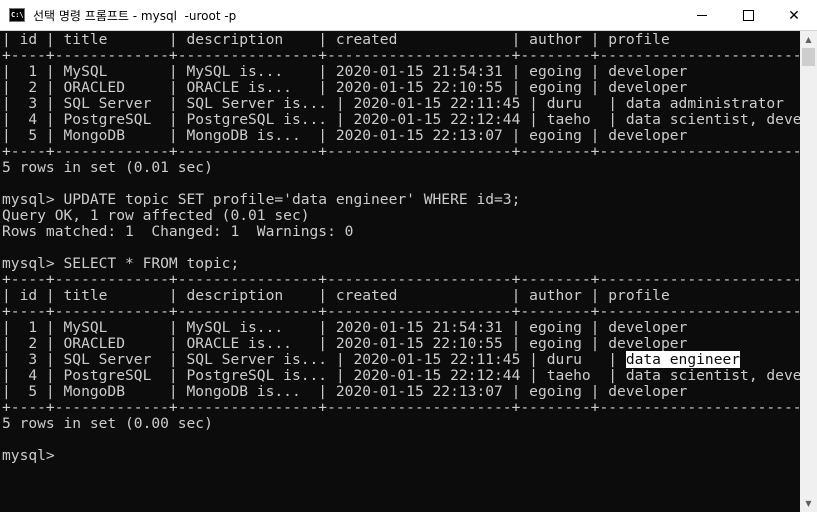 The height and width of the screenshot is (512, 817). I want to click on close-icon: ✕, so click(794, 15).